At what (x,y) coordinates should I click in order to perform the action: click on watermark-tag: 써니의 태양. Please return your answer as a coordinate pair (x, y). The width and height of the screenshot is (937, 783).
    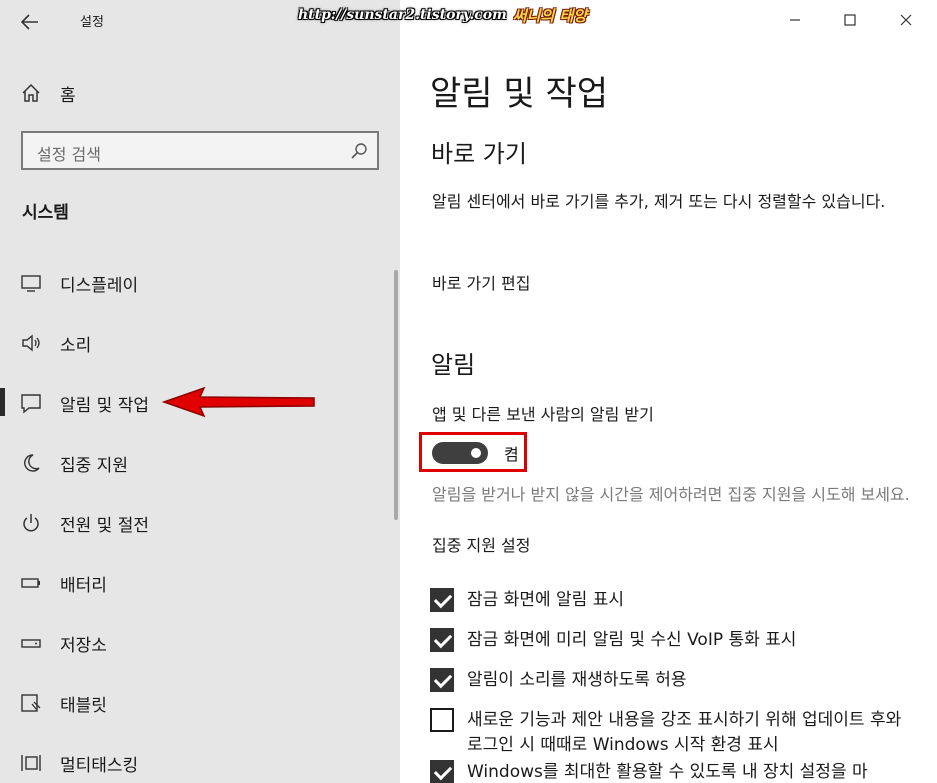
    Looking at the image, I should click on (550, 15).